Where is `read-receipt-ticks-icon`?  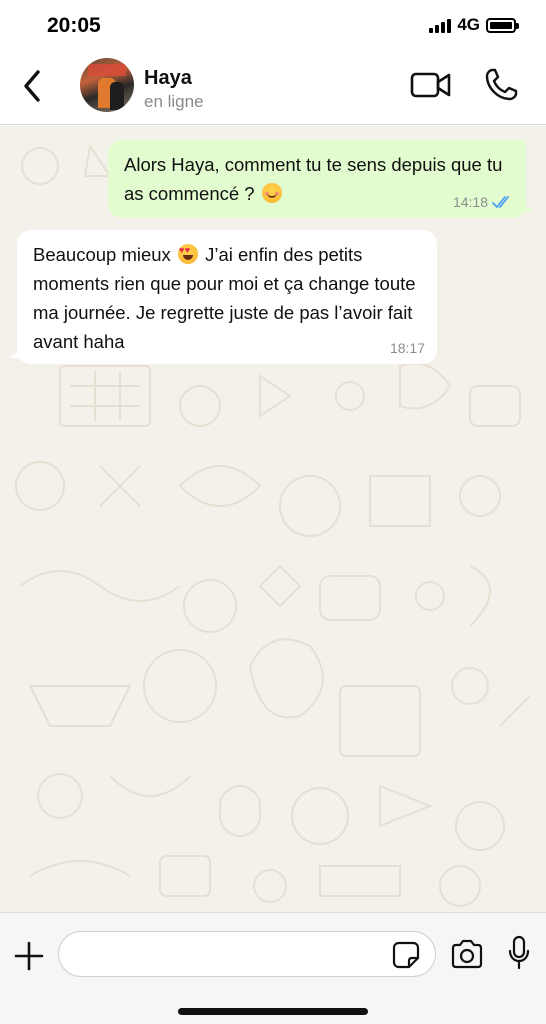
read-receipt-ticks-icon is located at coordinates (500, 202).